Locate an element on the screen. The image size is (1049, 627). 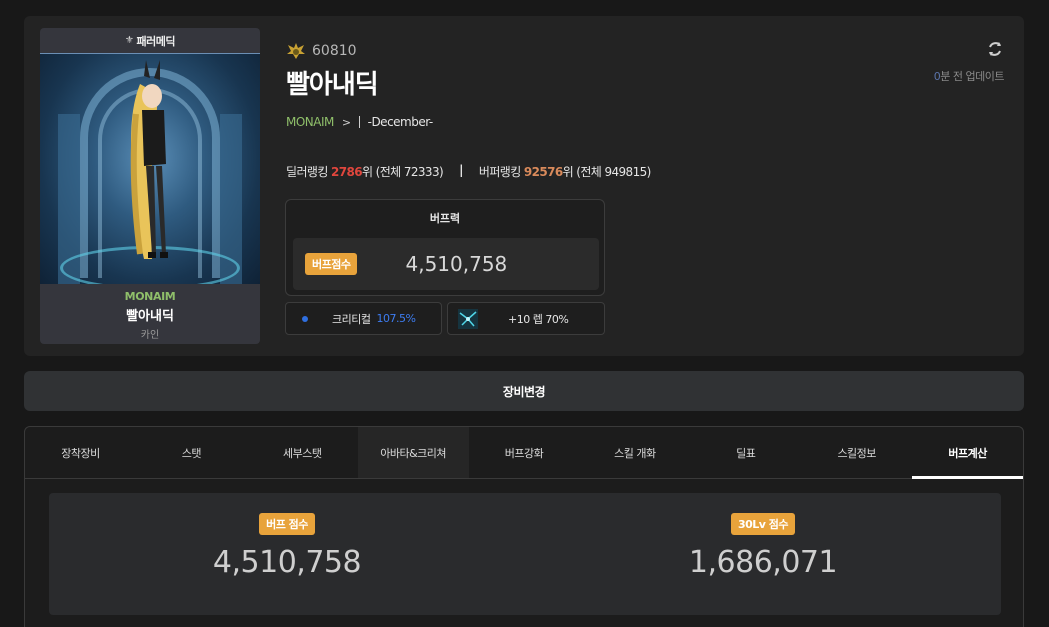
buffer-rank-value: 92576 is located at coordinates (543, 172).